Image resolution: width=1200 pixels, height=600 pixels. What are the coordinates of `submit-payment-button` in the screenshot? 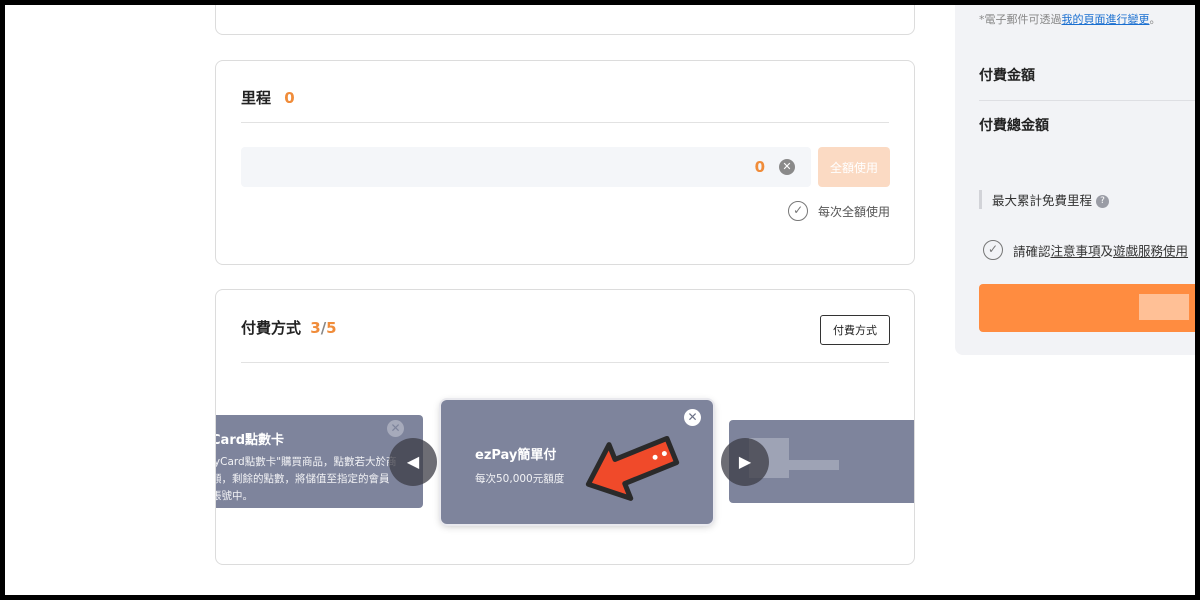 It's located at (1087, 308).